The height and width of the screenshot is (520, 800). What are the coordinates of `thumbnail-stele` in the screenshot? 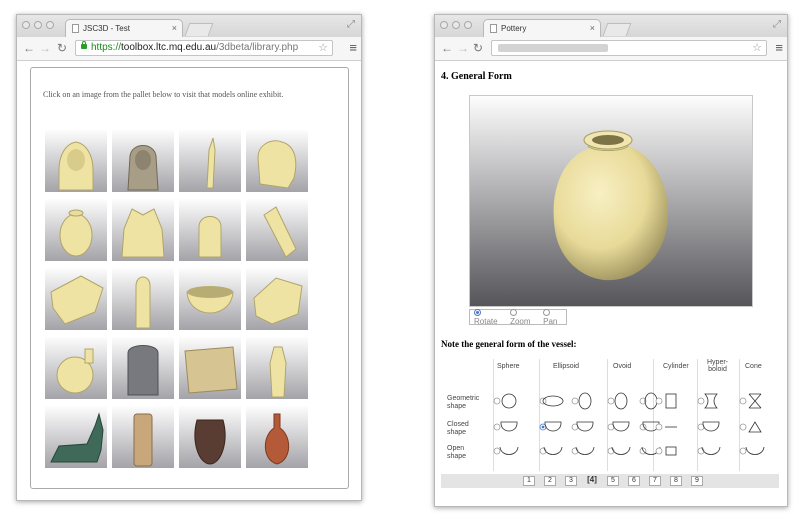 It's located at (143, 368).